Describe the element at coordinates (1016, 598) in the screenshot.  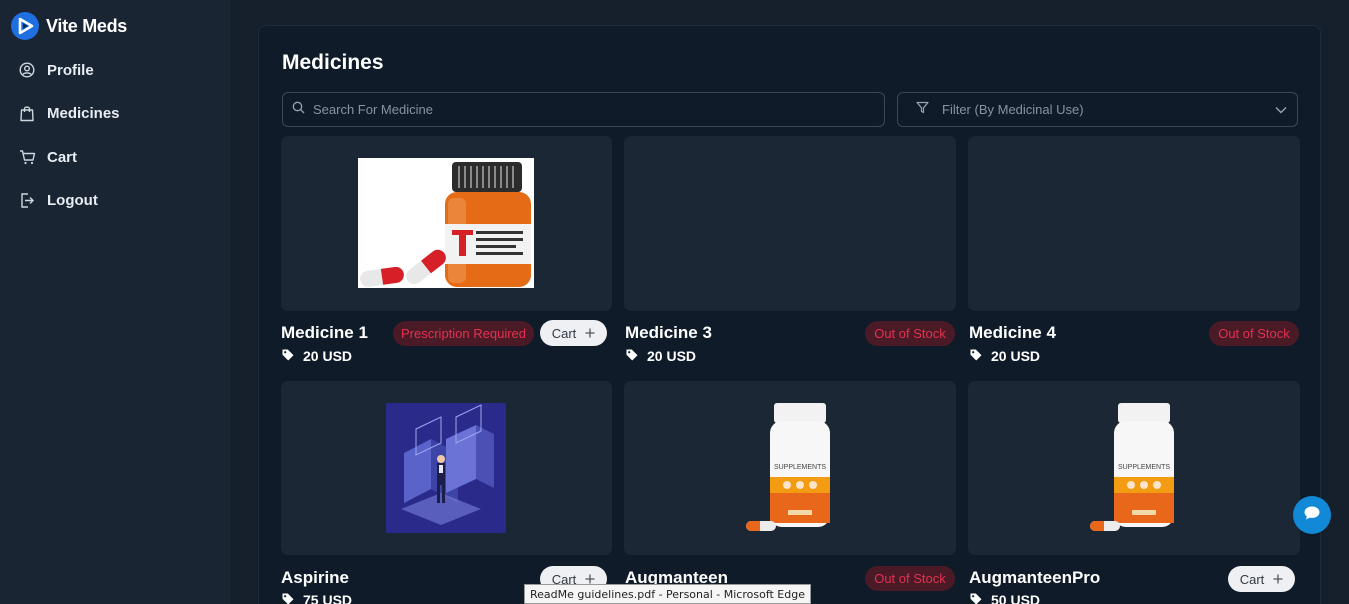
I see `price-value: 50 USD` at that location.